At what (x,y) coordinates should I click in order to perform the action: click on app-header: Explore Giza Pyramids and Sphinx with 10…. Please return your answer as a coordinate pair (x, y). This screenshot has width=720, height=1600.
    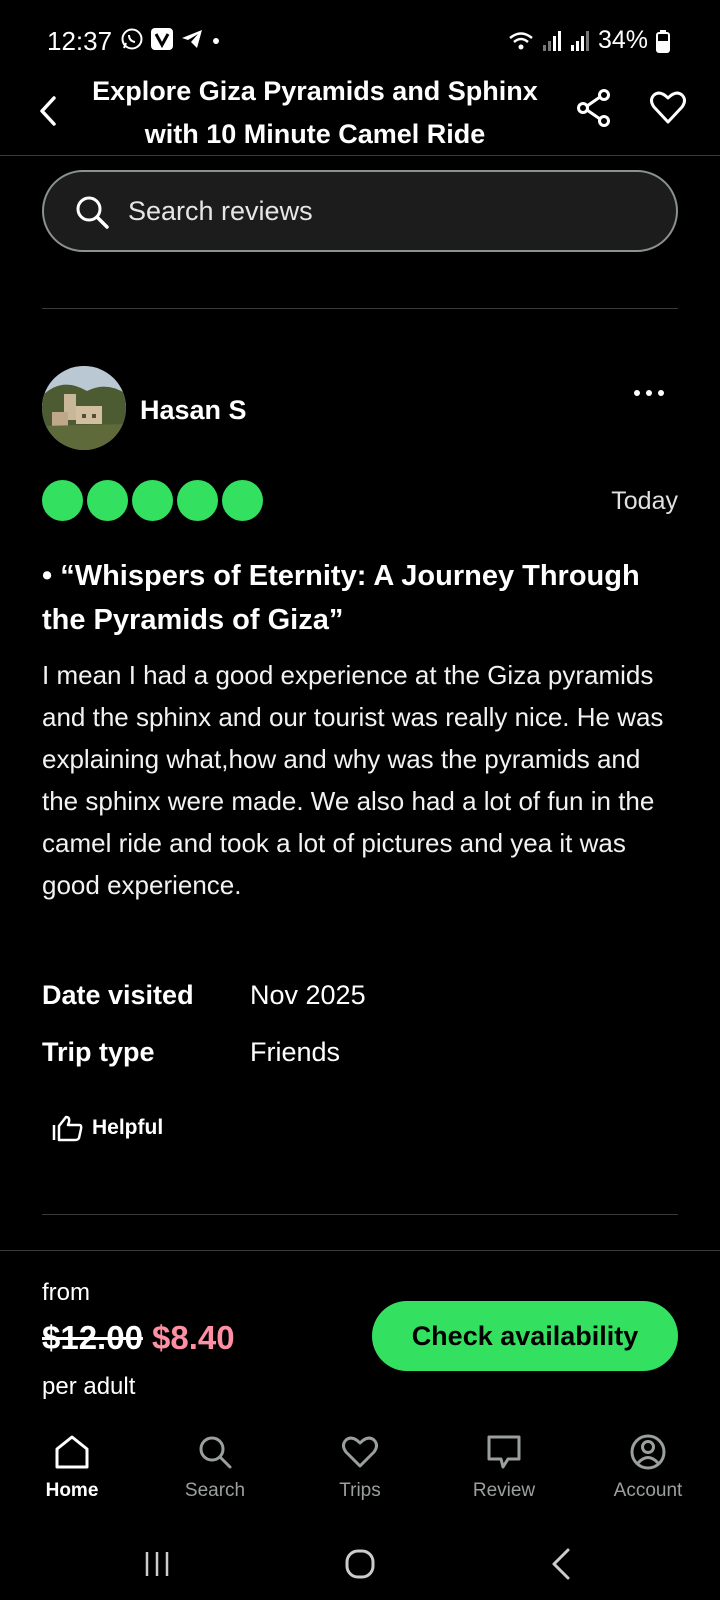
    Looking at the image, I should click on (360, 111).